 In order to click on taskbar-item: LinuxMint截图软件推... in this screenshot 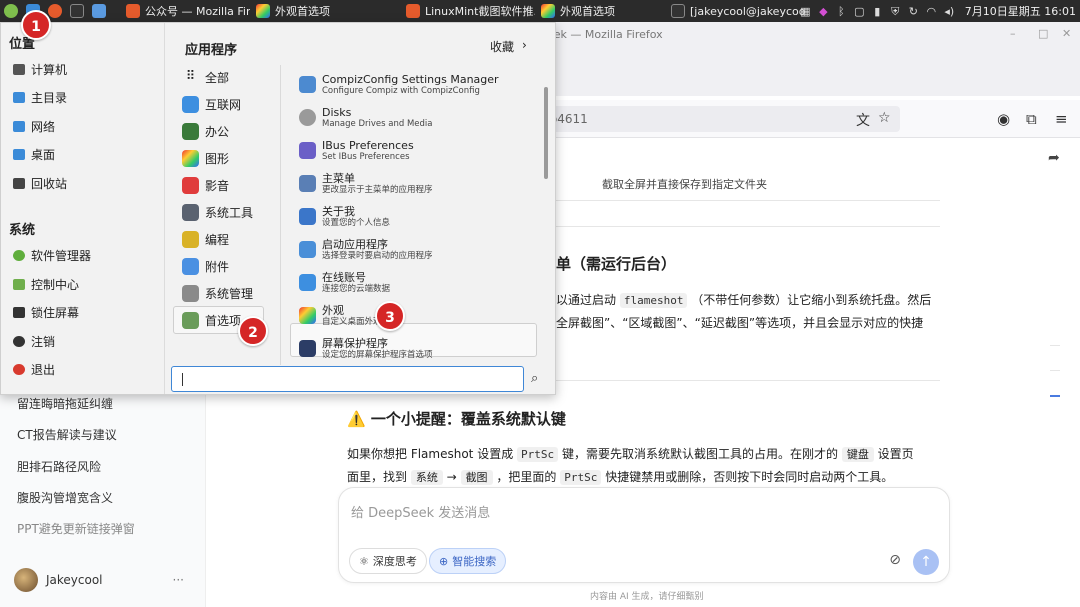, I will do `click(467, 11)`.